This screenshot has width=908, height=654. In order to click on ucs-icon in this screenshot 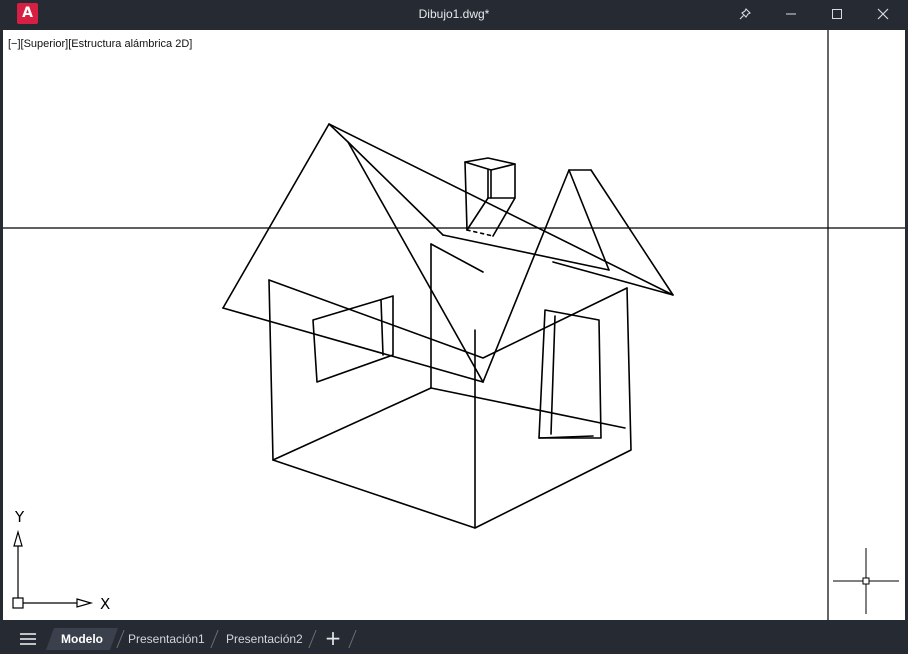, I will do `click(53, 569)`.